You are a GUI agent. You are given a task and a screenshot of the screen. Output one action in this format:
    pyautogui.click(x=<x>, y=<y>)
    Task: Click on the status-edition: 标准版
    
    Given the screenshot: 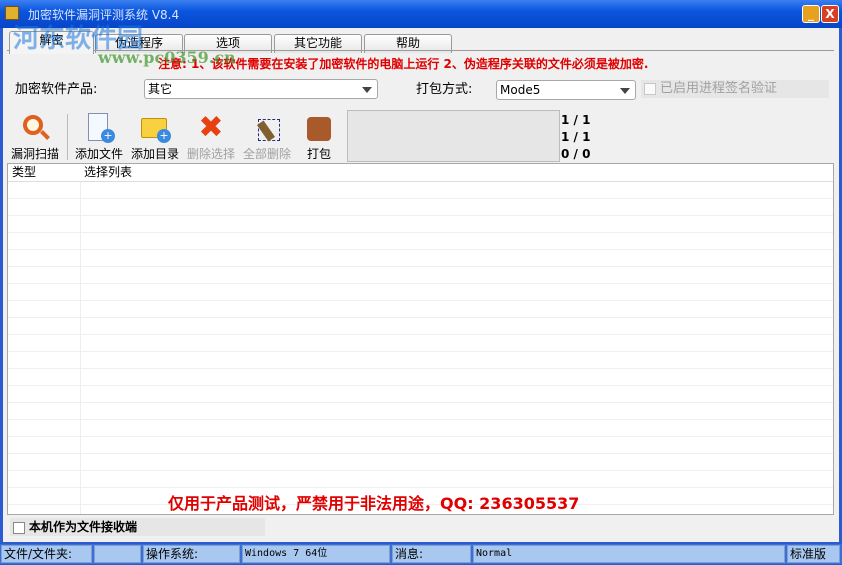 What is the action you would take?
    pyautogui.click(x=813, y=554)
    